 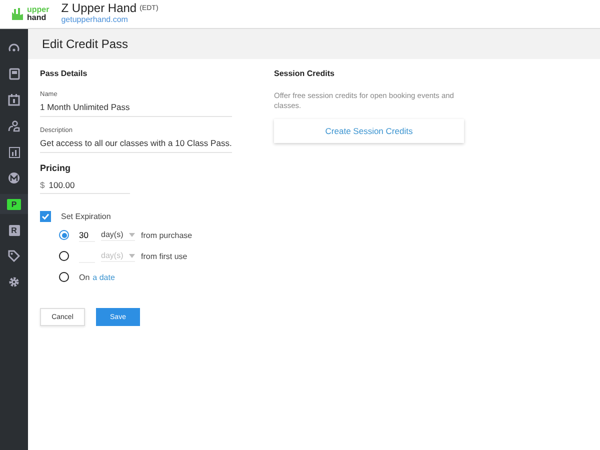 I want to click on logo-word: upper, so click(x=38, y=10).